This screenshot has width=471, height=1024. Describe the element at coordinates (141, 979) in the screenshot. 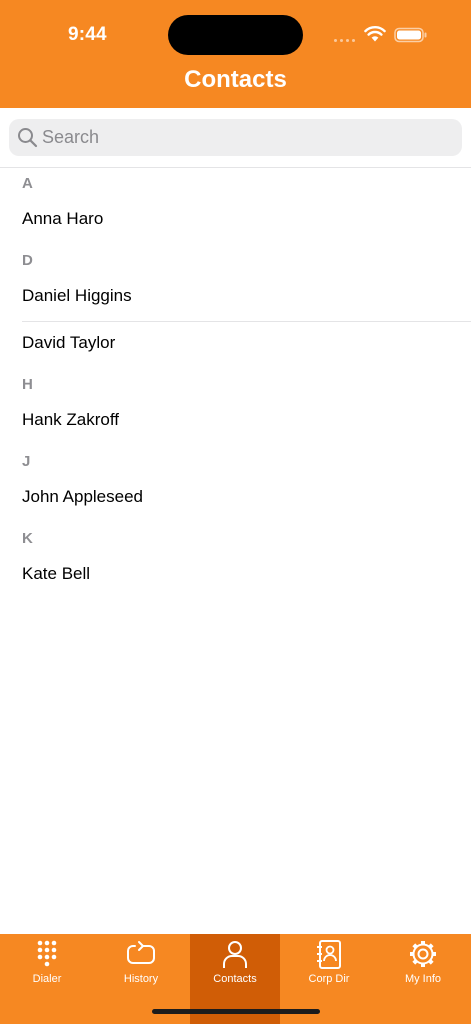

I see `tab-label: History` at that location.